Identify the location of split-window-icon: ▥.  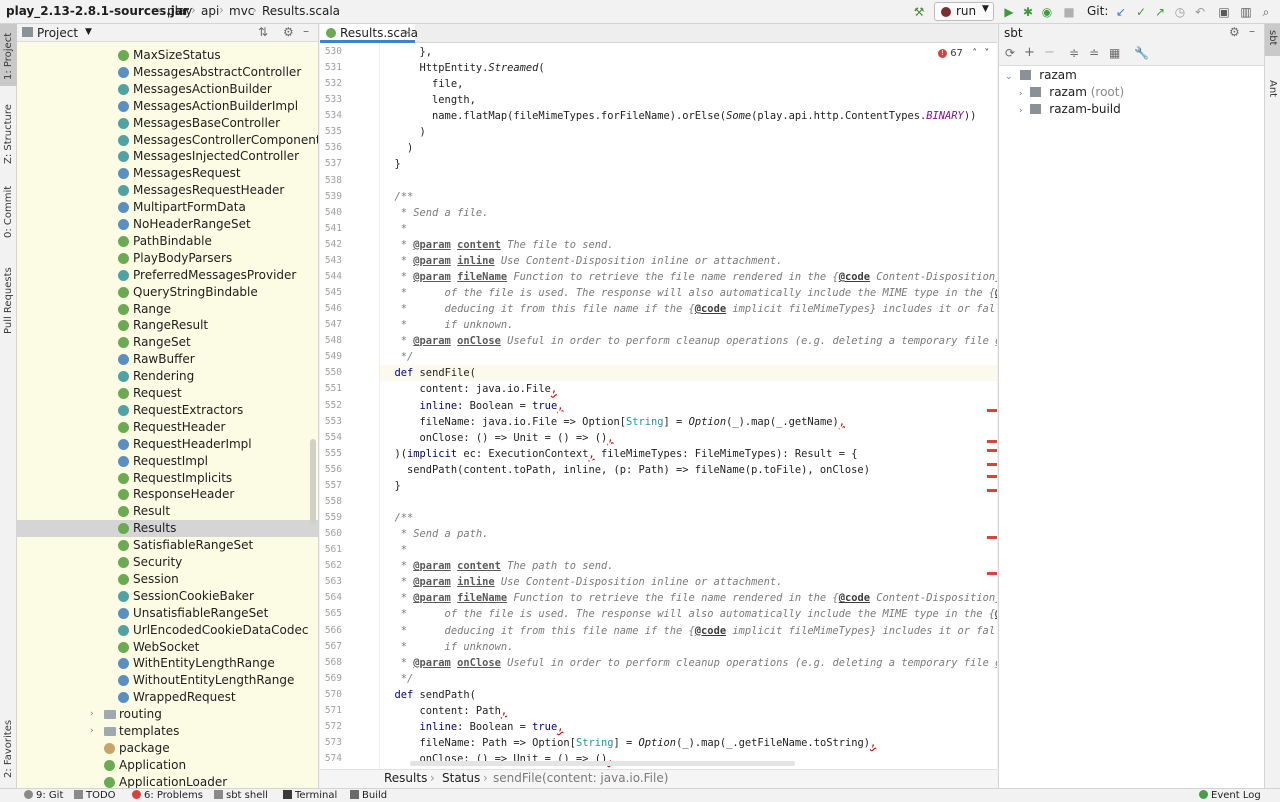
(1246, 12).